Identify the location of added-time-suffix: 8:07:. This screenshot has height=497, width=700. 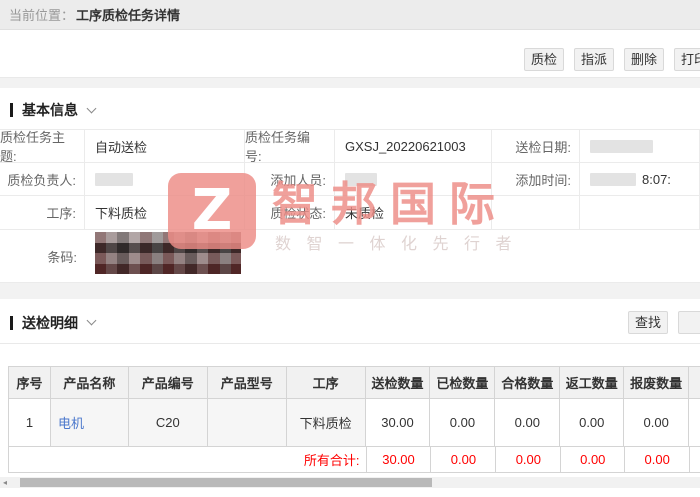
(656, 179).